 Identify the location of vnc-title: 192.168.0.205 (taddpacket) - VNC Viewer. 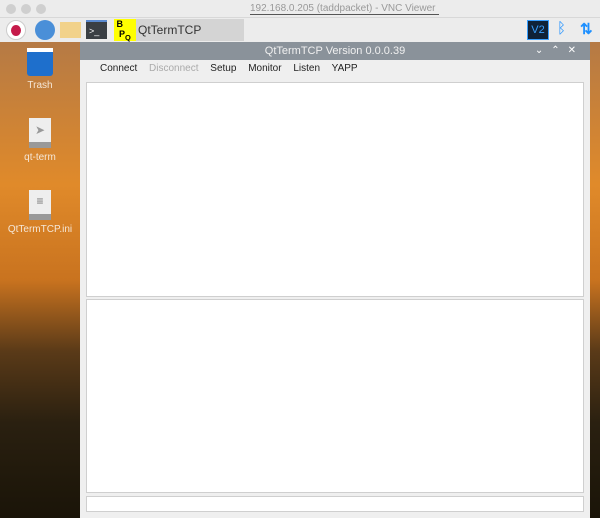
(345, 9).